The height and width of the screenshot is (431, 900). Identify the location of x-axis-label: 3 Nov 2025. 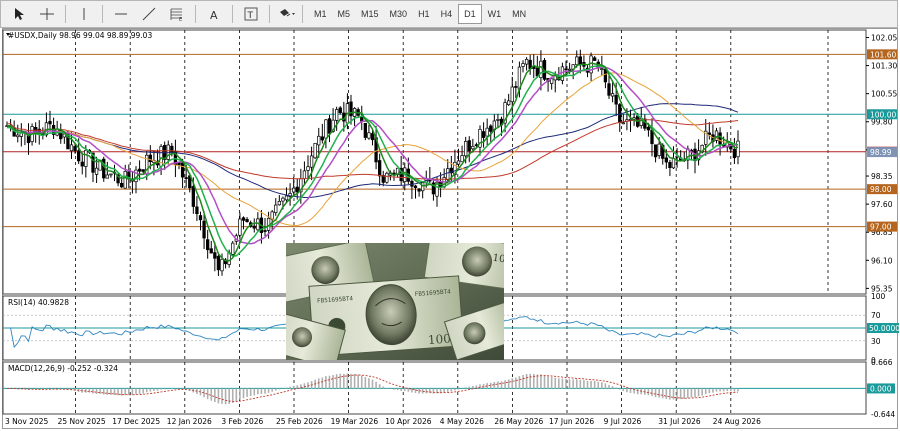
(26, 421).